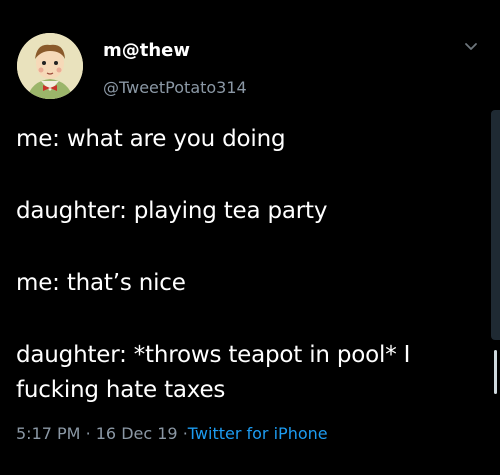 The height and width of the screenshot is (475, 500). I want to click on display-name: m@thew, so click(146, 50).